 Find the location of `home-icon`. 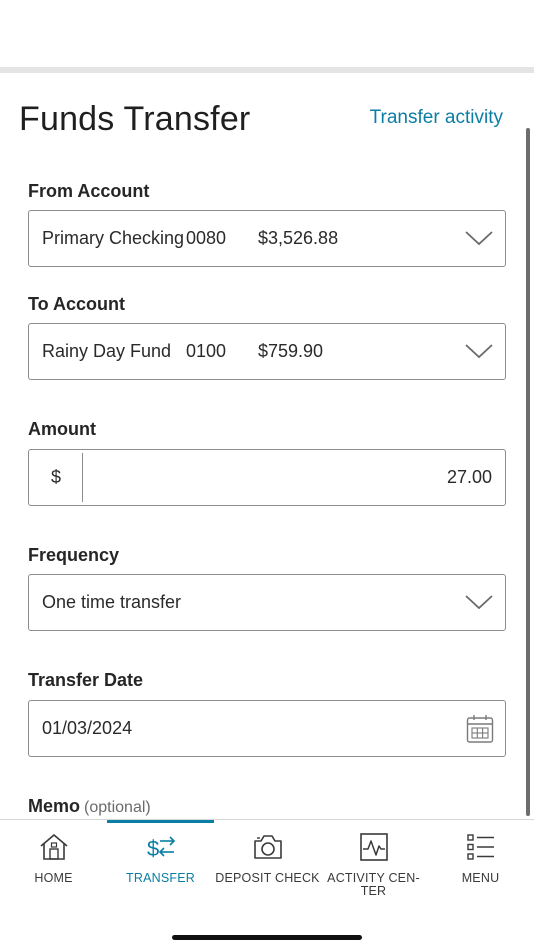

home-icon is located at coordinates (53, 847).